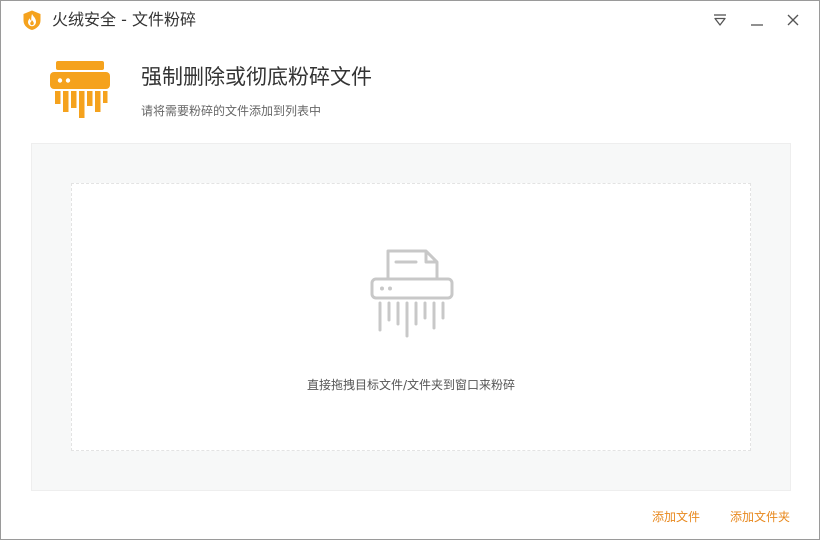  I want to click on flame-logo-icon, so click(32, 20).